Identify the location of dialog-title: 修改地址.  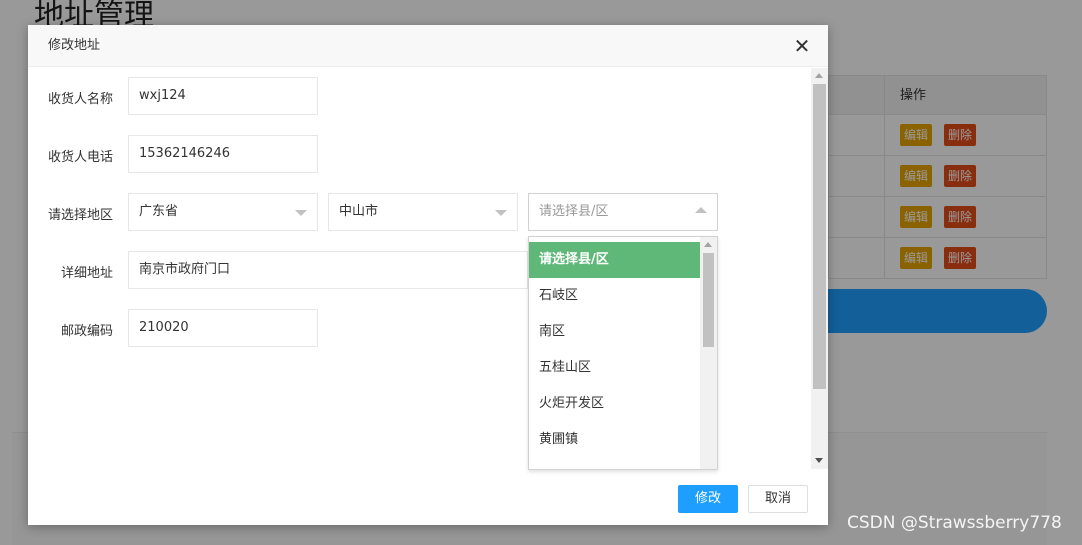
(74, 45).